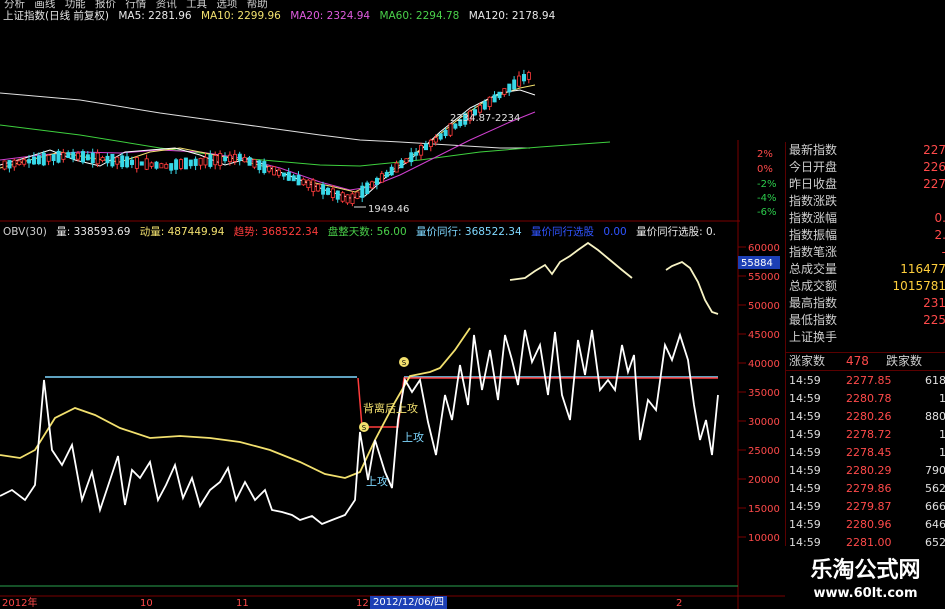 This screenshot has height=609, width=945. Describe the element at coordinates (766, 198) in the screenshot. I see `pct-label: -4%` at that location.